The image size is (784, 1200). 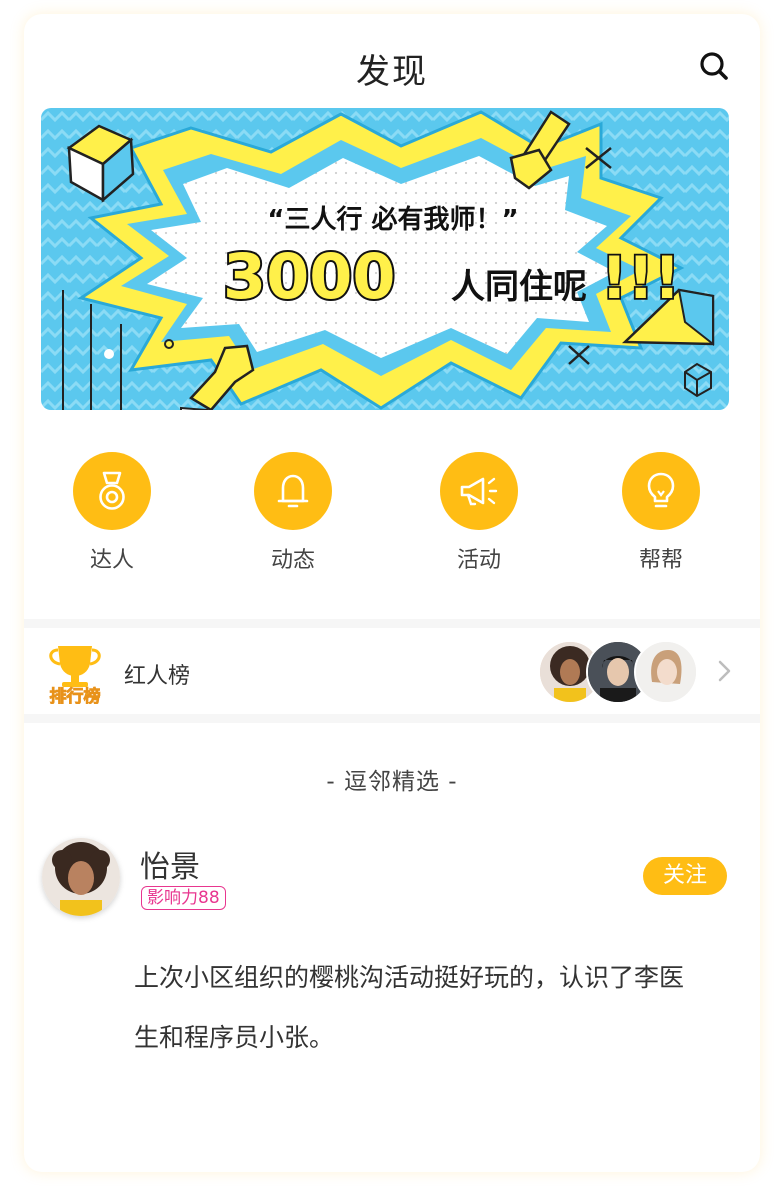 I want to click on quick-nav-label: 动态, so click(x=292, y=560).